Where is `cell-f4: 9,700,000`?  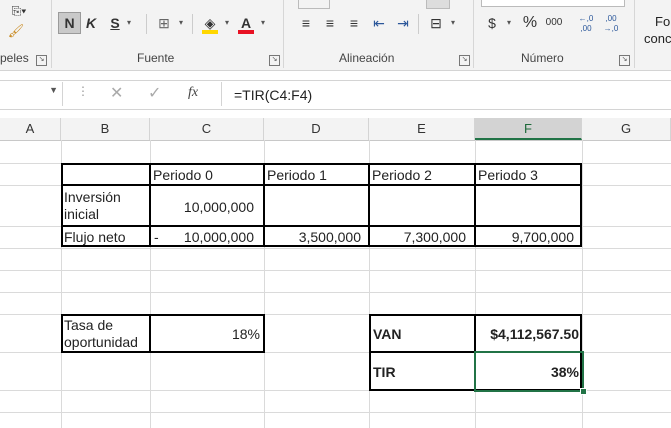 cell-f4: 9,700,000 is located at coordinates (524, 237).